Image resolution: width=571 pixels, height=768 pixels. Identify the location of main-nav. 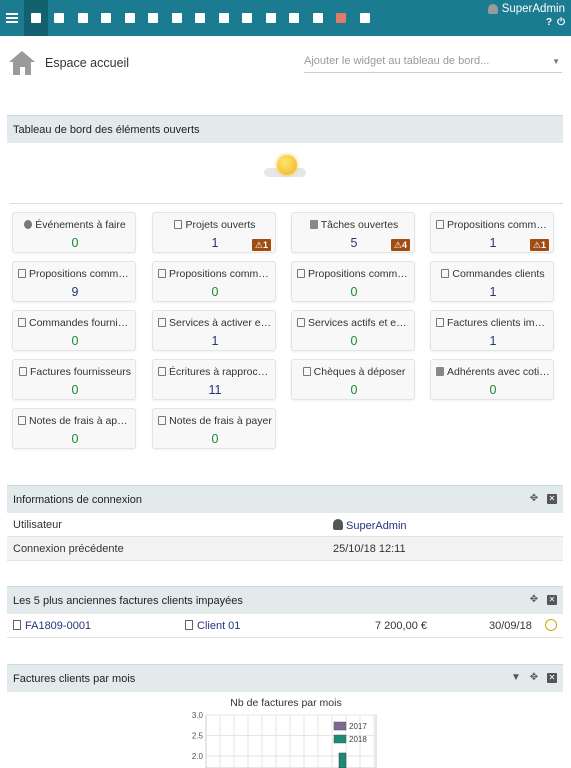
(200, 18).